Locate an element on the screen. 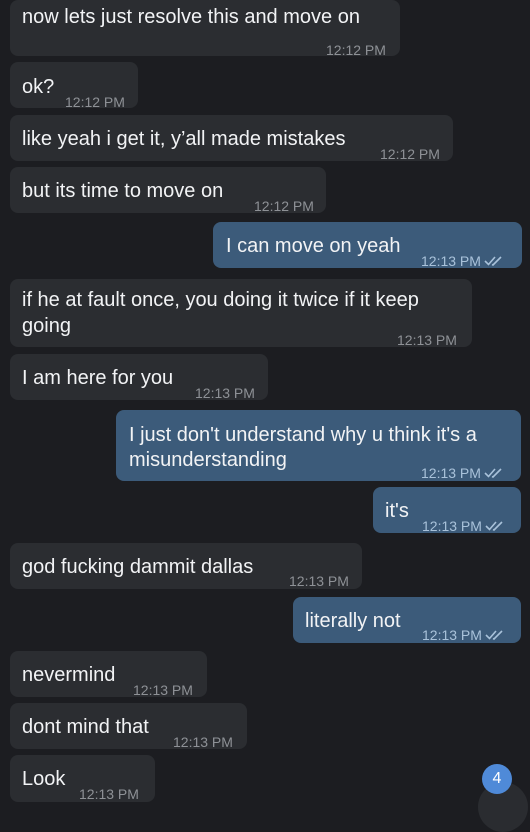  message-incoming: nevermind 12:13 PM is located at coordinates (108, 674).